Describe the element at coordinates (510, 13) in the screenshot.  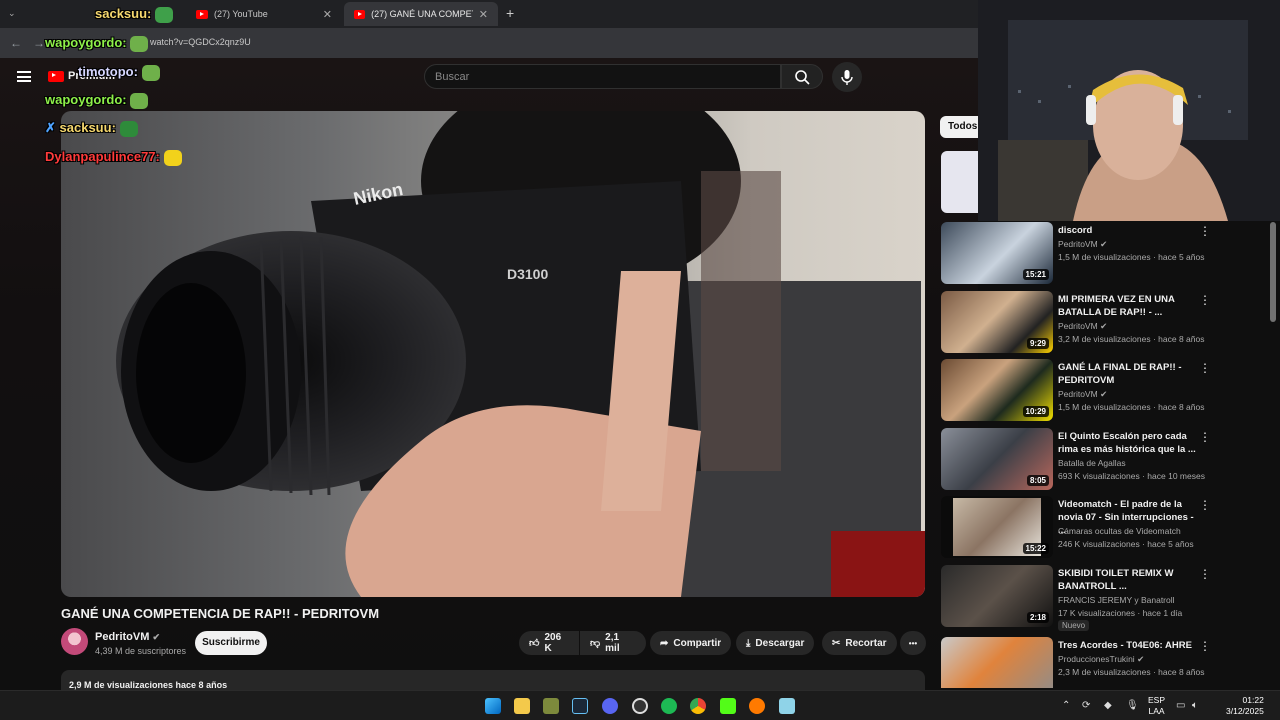
I see `new-tab-icon: +` at that location.